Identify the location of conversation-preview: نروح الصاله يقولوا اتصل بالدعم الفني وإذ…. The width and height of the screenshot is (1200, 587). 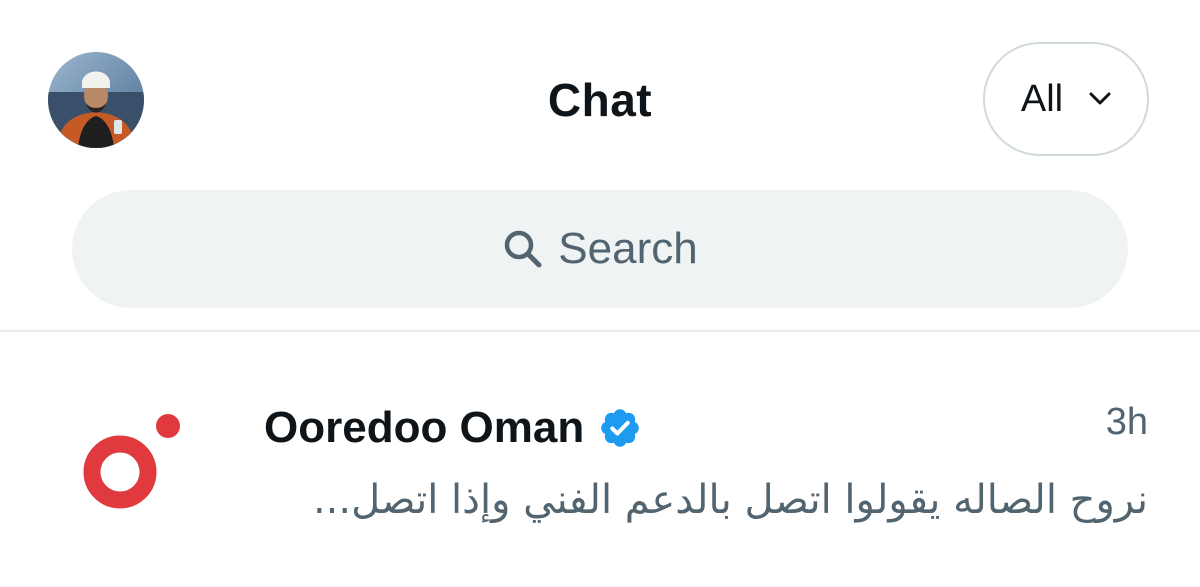
(730, 500).